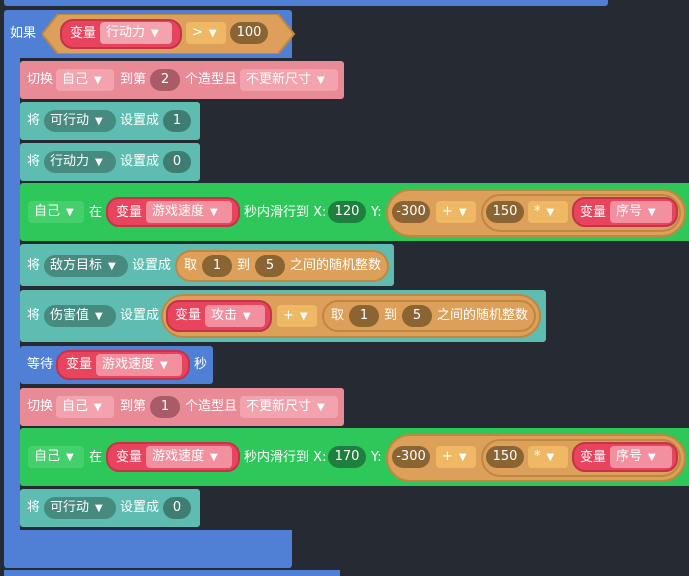  I want to click on operator-dropdown: > ▼, so click(206, 33).